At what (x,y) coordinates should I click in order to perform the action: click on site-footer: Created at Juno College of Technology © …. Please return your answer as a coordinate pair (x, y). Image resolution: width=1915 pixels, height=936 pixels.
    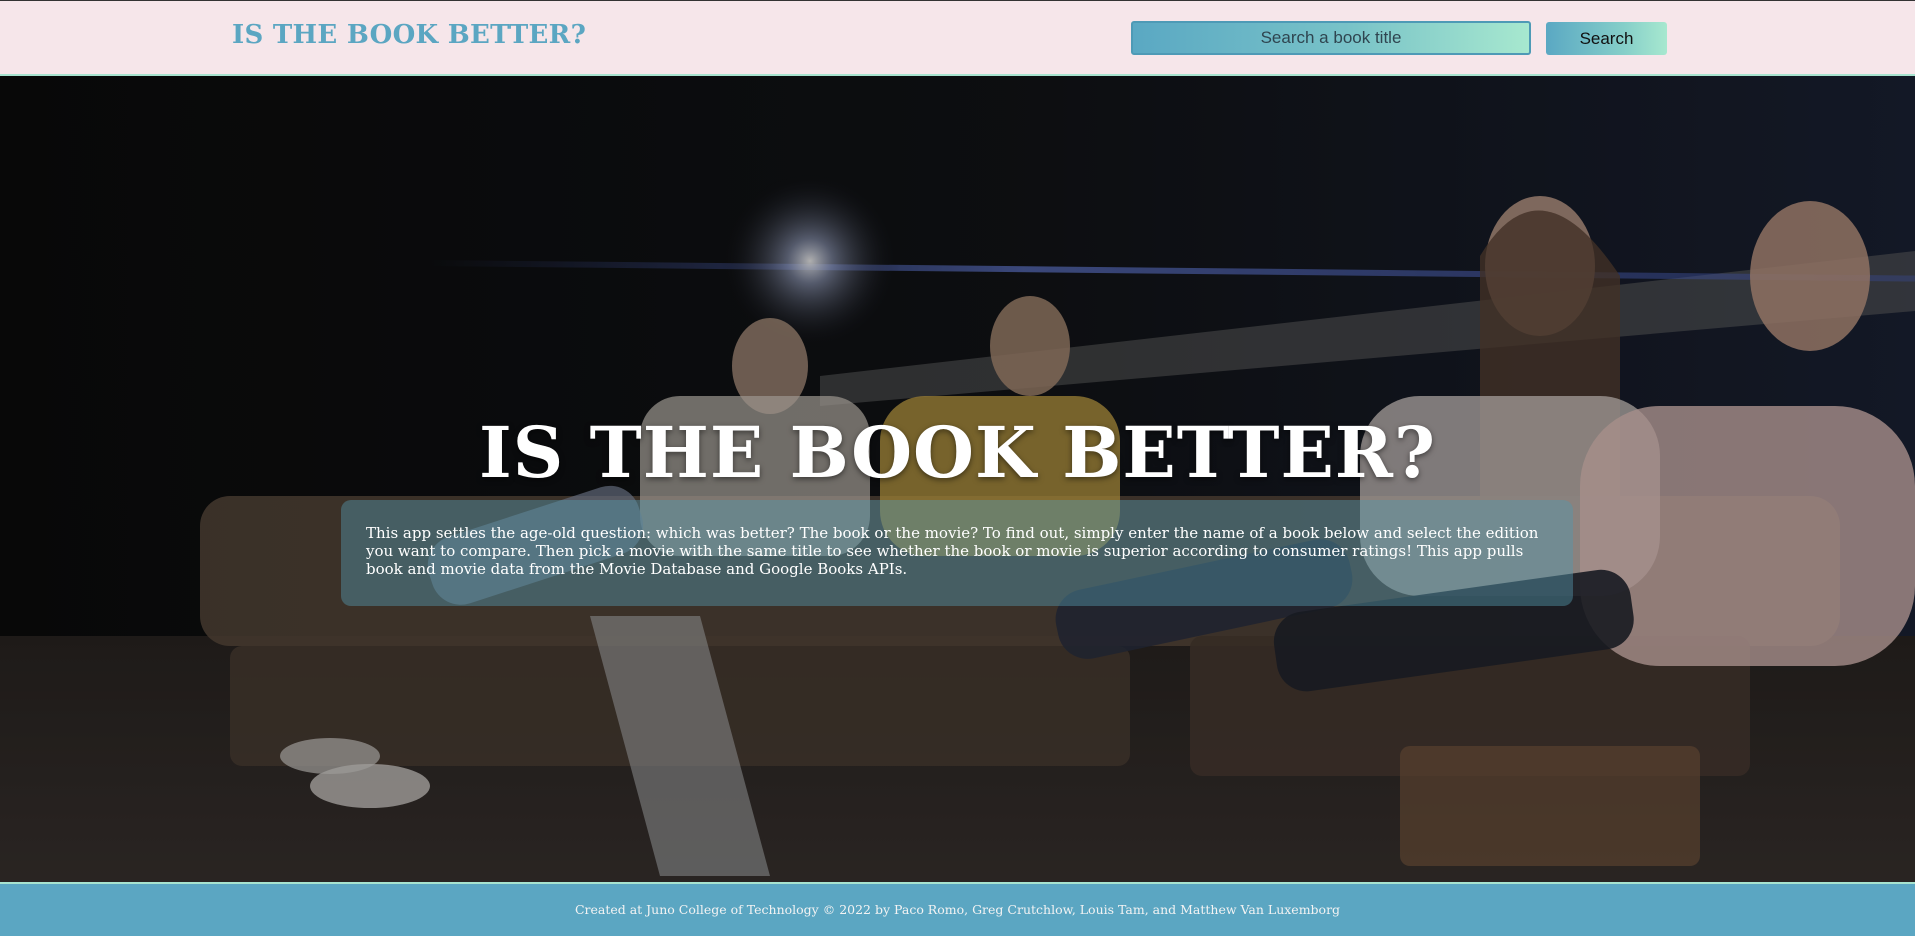
    Looking at the image, I should click on (957, 909).